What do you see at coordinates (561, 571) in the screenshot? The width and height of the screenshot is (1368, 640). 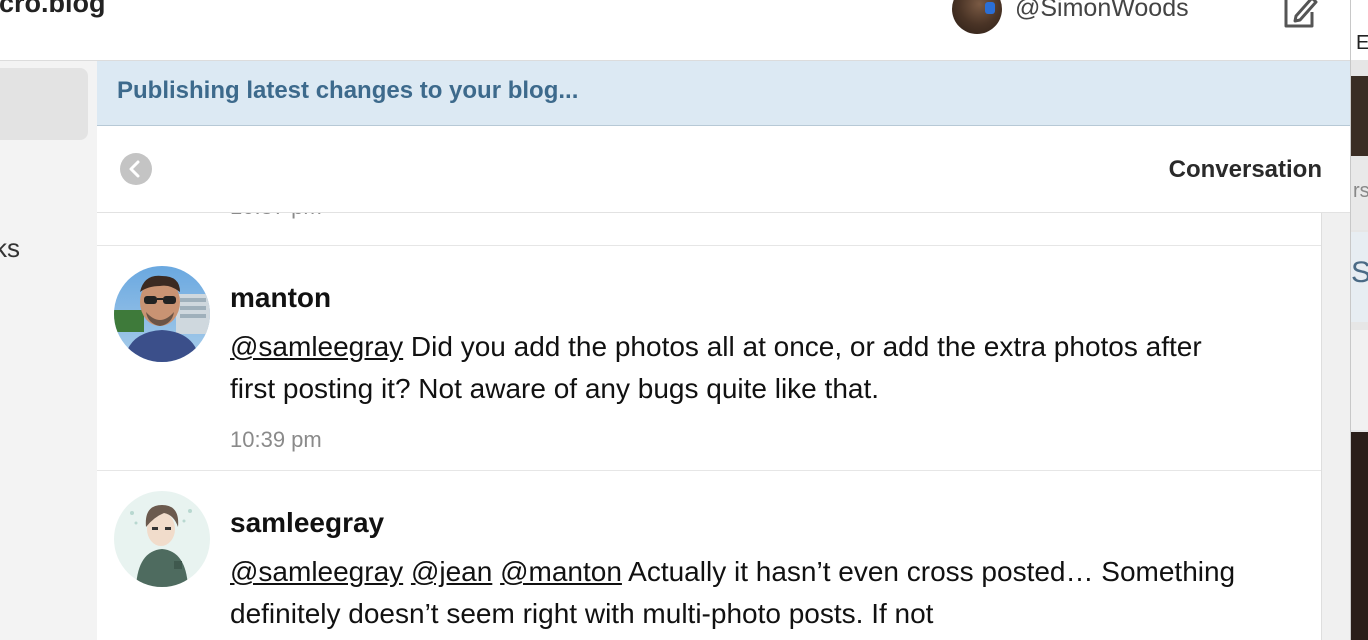 I see `mention-link: @manton` at bounding box center [561, 571].